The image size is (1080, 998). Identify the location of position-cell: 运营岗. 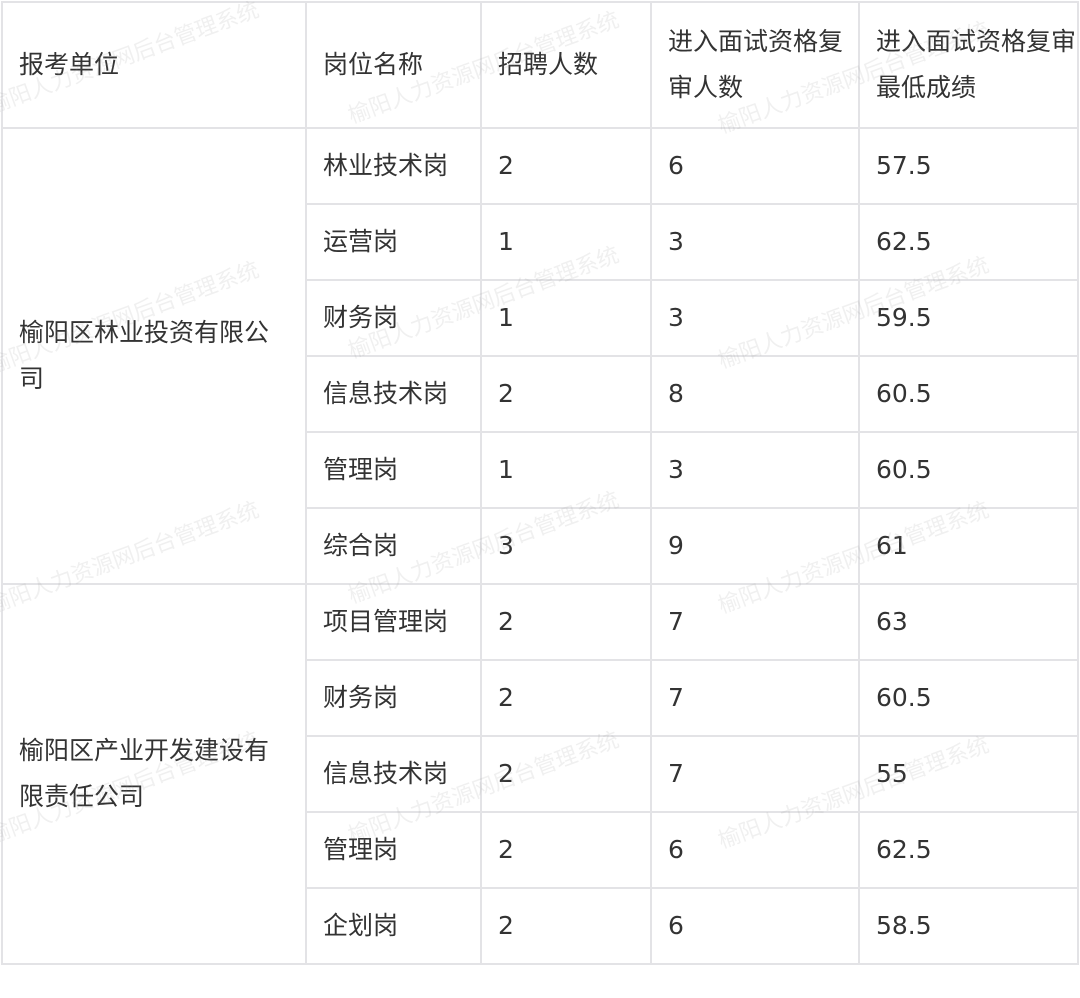
(393, 242).